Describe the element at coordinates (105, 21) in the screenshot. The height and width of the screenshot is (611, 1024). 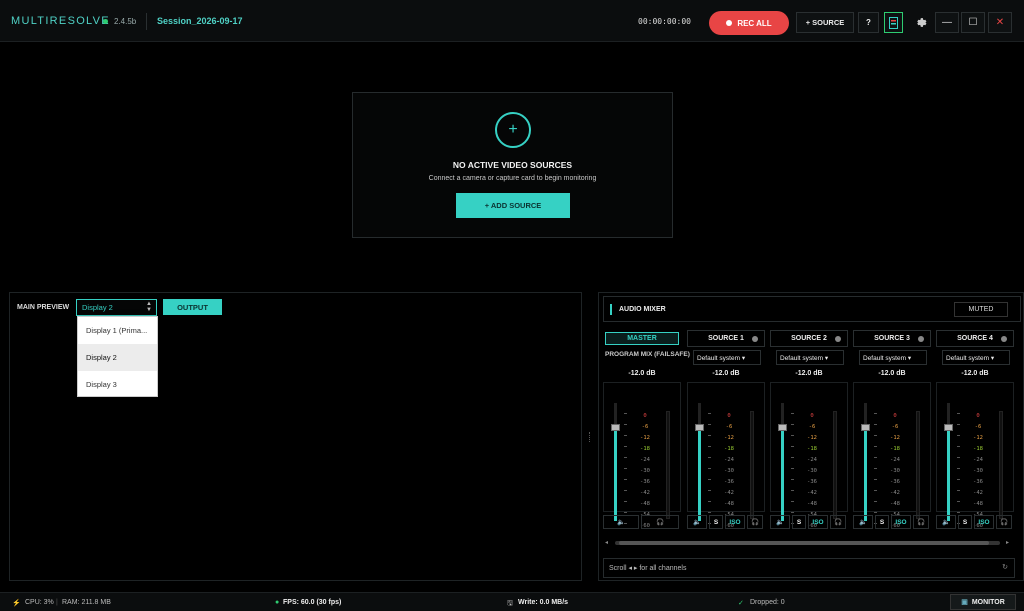
I see `status-dot` at that location.